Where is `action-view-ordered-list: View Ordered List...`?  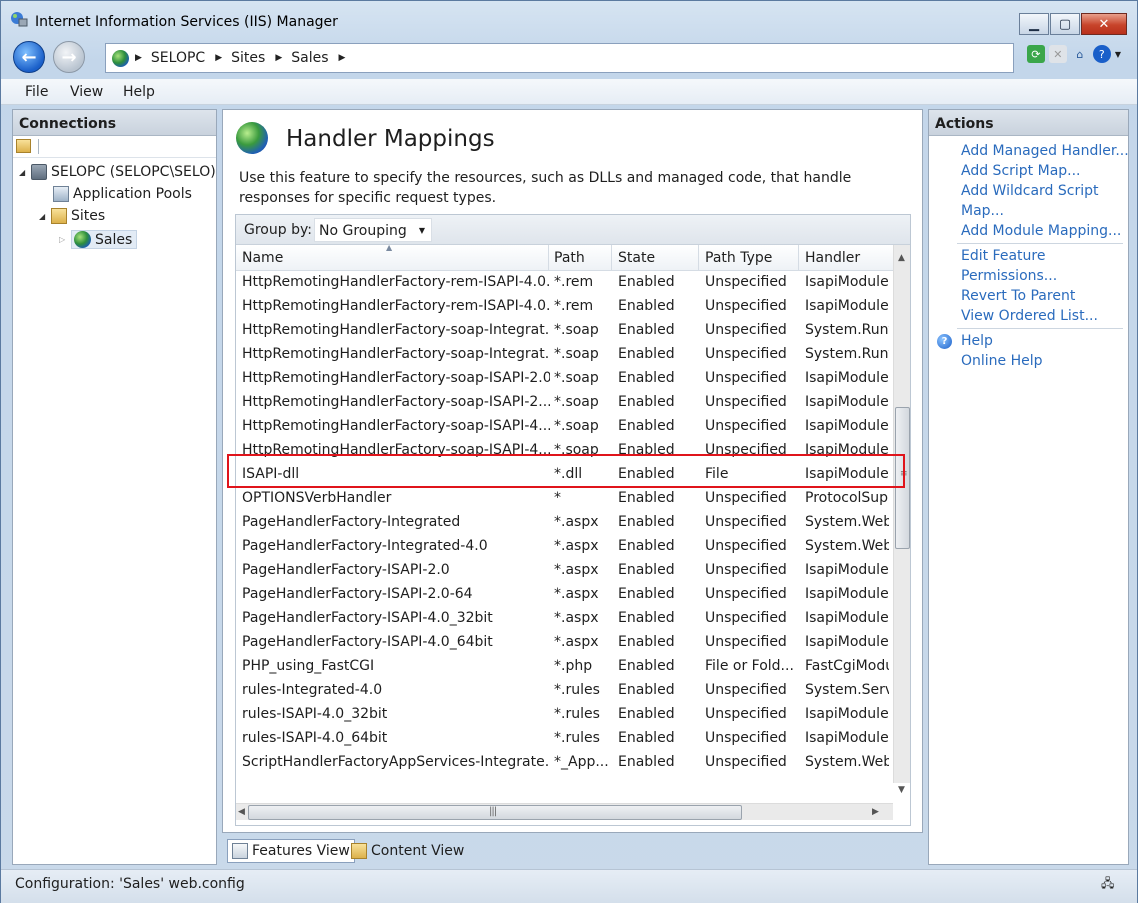 action-view-ordered-list: View Ordered List... is located at coordinates (1029, 316).